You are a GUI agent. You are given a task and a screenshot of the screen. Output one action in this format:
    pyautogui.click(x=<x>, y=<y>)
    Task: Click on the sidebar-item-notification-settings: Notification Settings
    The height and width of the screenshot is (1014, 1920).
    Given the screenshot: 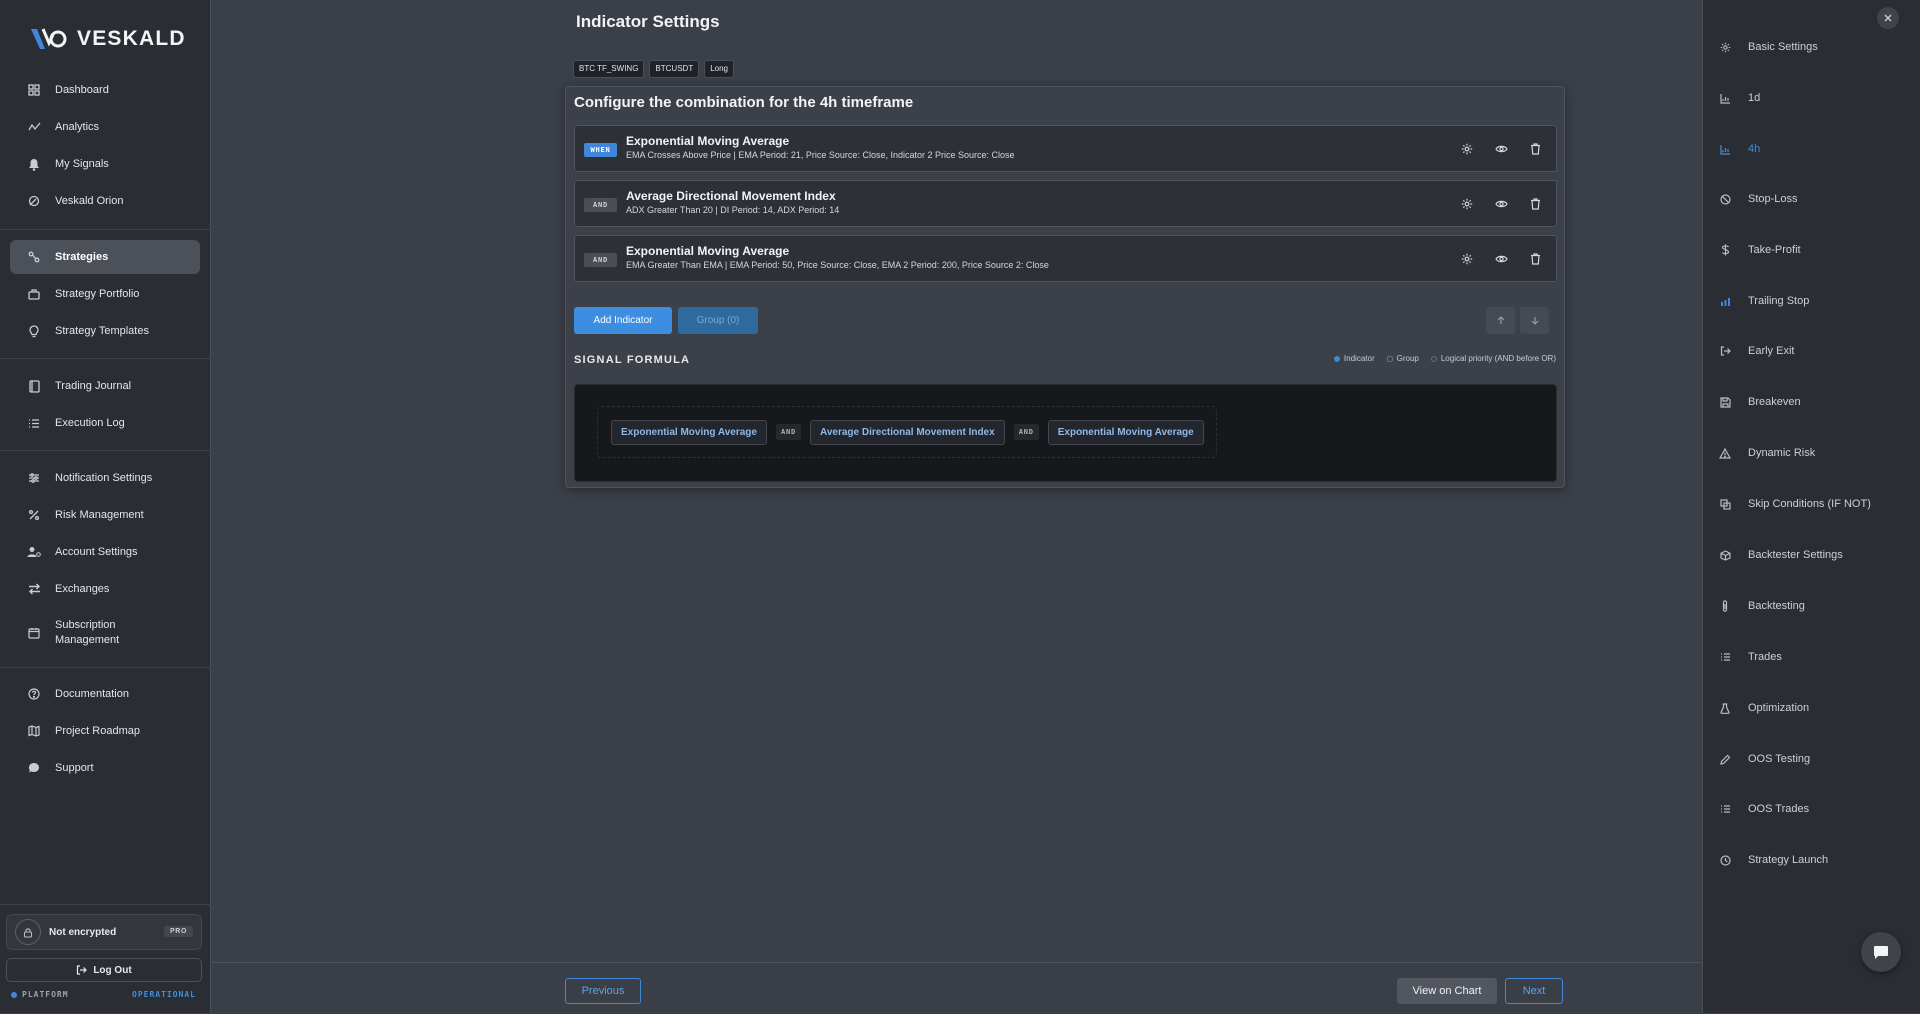 What is the action you would take?
    pyautogui.click(x=105, y=478)
    